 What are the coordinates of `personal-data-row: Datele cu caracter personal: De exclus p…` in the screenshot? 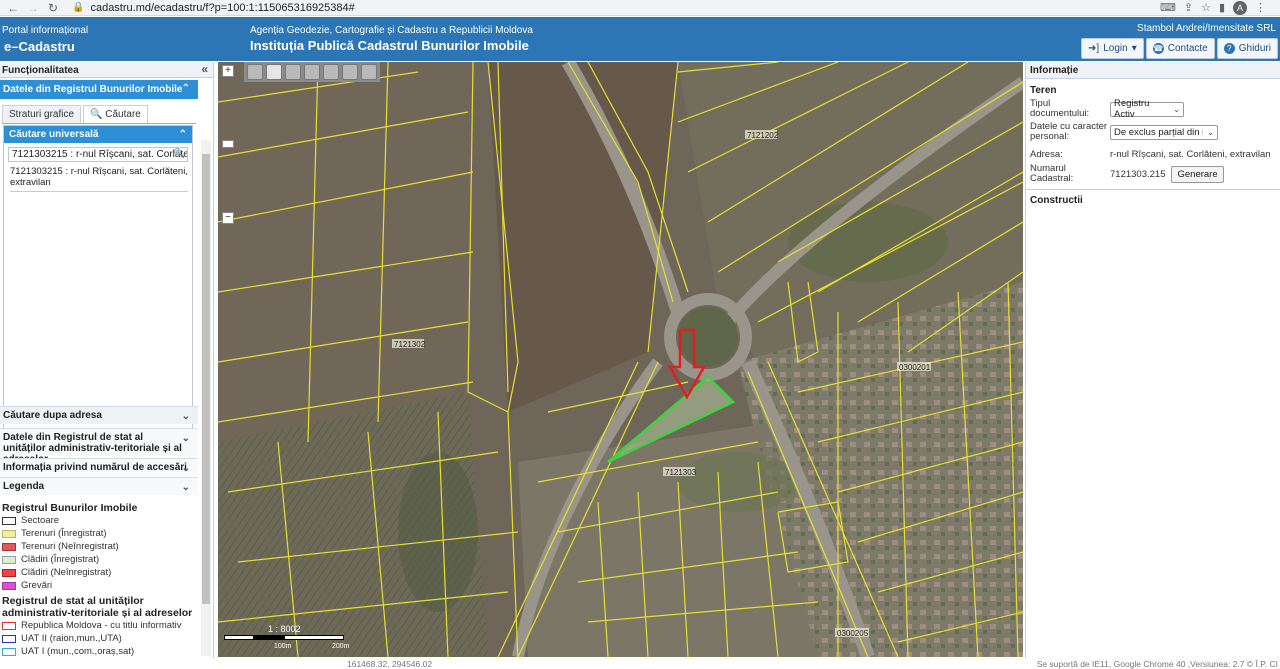 It's located at (1153, 132).